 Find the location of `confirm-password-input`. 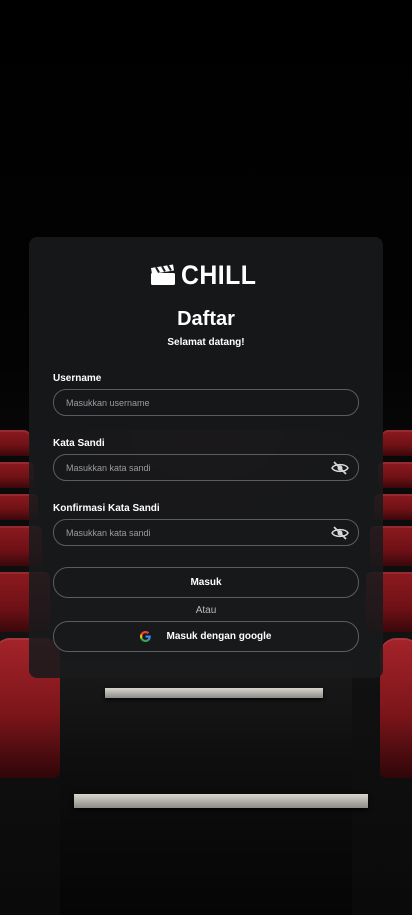

confirm-password-input is located at coordinates (206, 532).